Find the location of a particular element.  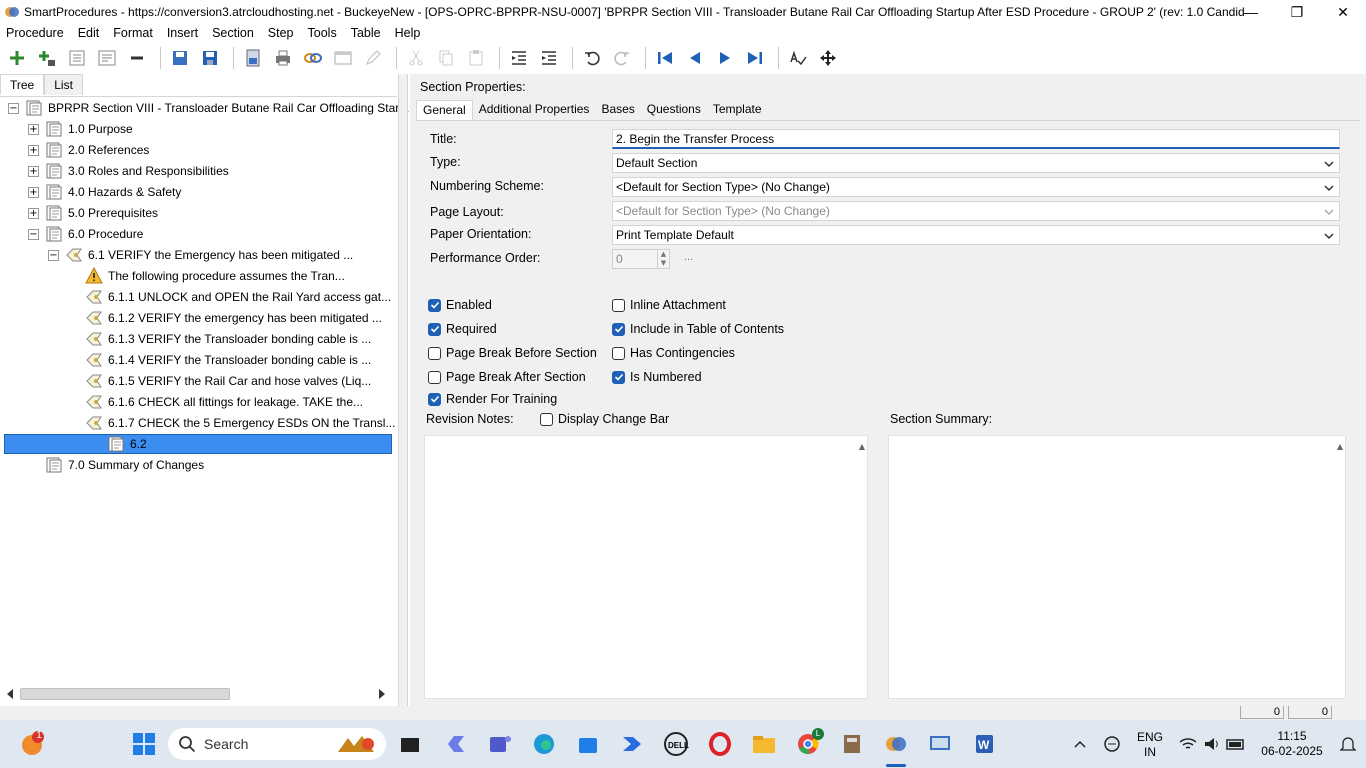

last-icon is located at coordinates (755, 58).